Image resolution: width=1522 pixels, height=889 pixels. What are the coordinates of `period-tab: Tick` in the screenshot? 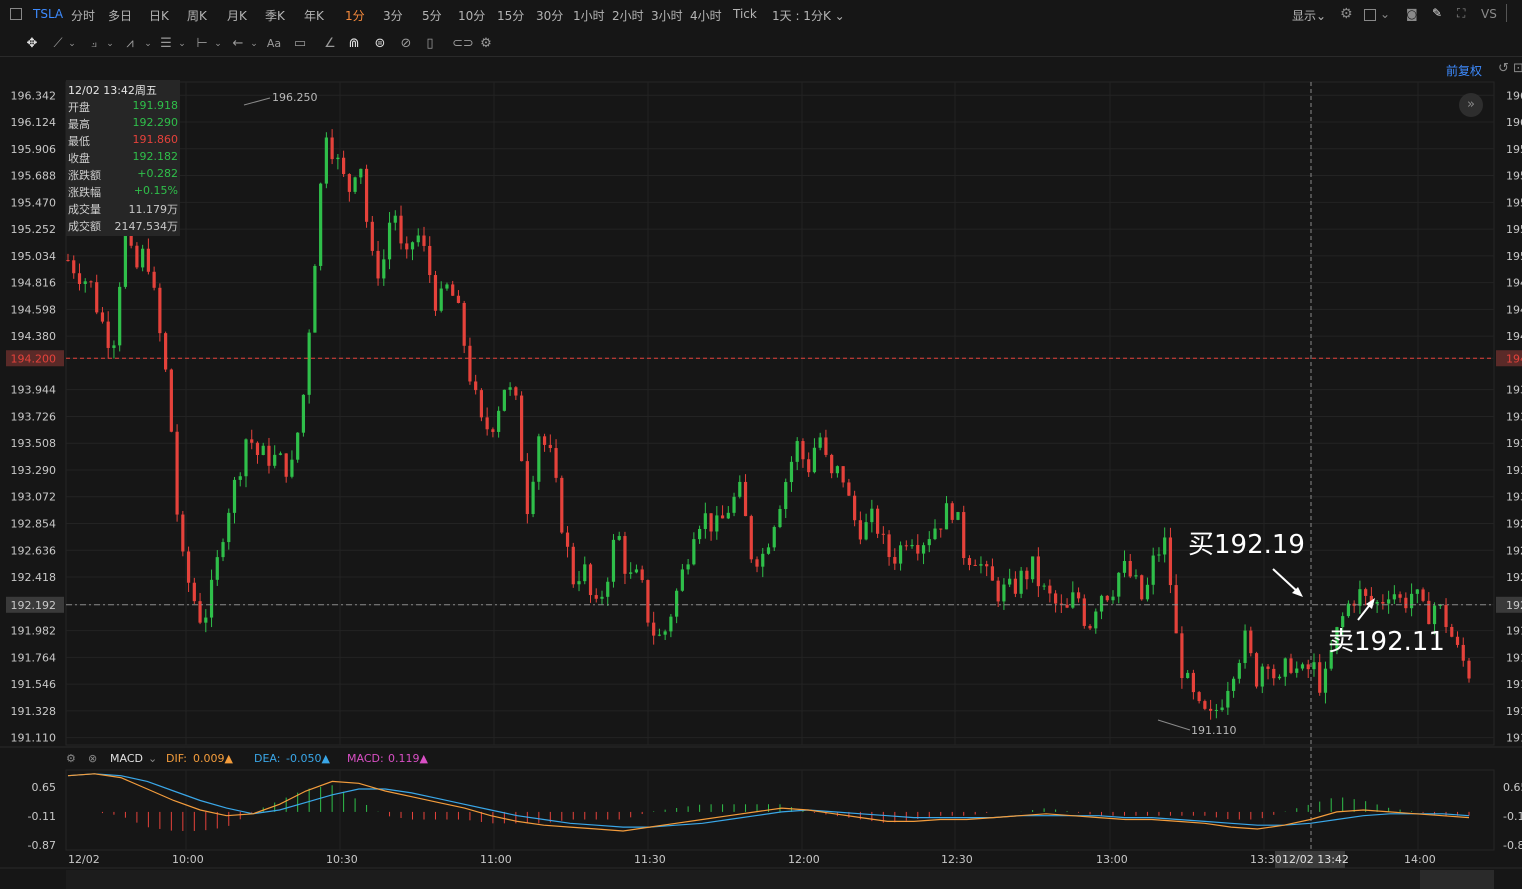 It's located at (745, 14).